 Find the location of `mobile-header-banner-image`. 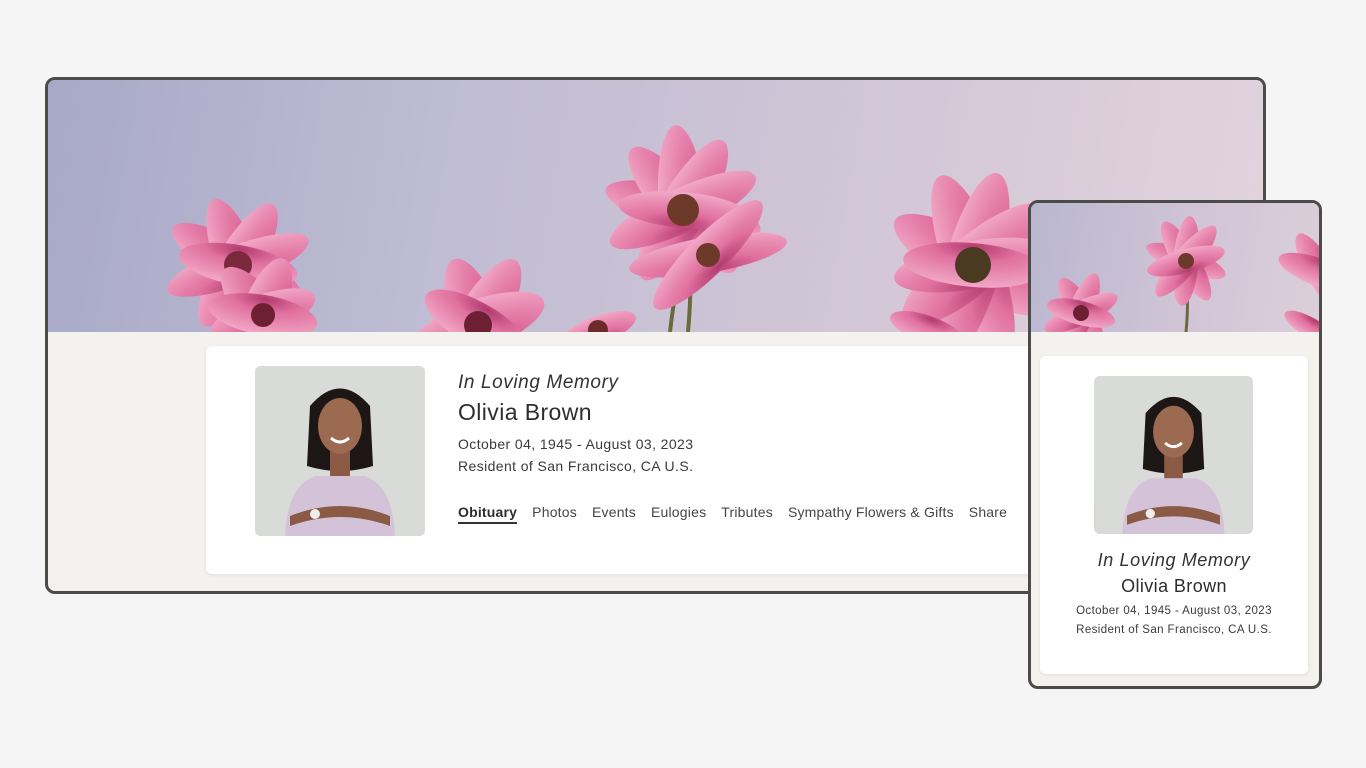

mobile-header-banner-image is located at coordinates (1175, 267).